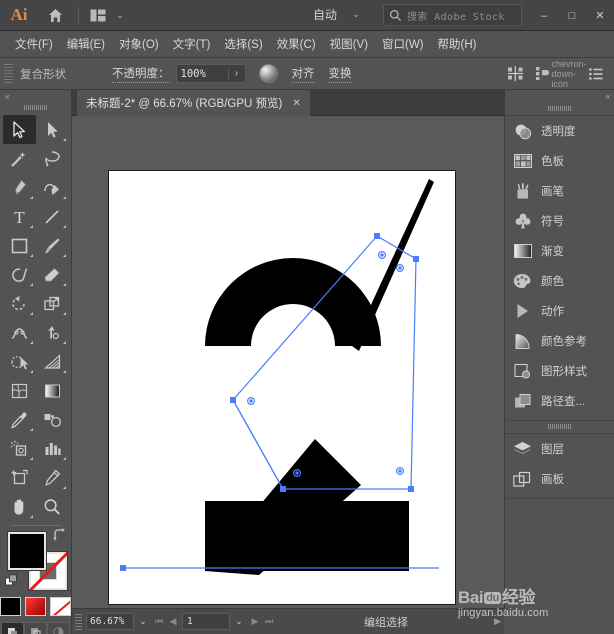 The width and height of the screenshot is (614, 634). Describe the element at coordinates (52, 187) in the screenshot. I see `tool-curvature` at that location.